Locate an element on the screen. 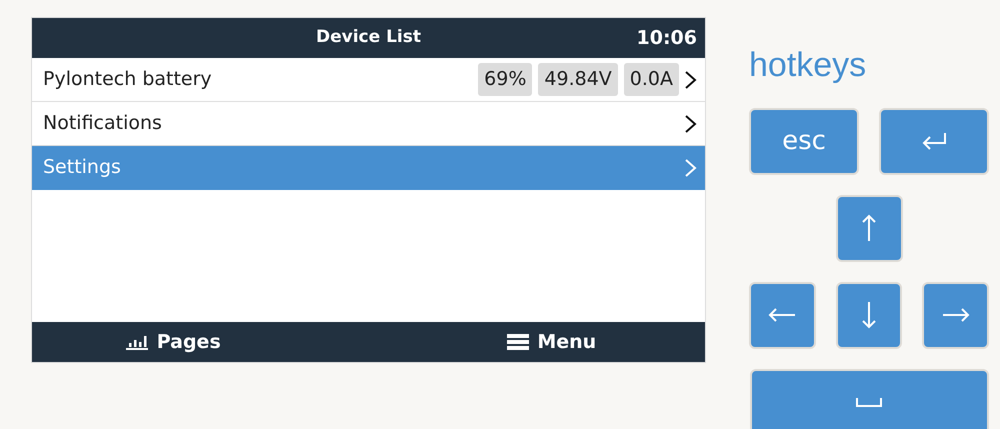 The height and width of the screenshot is (429, 1000). value-badge: 49.84V is located at coordinates (578, 79).